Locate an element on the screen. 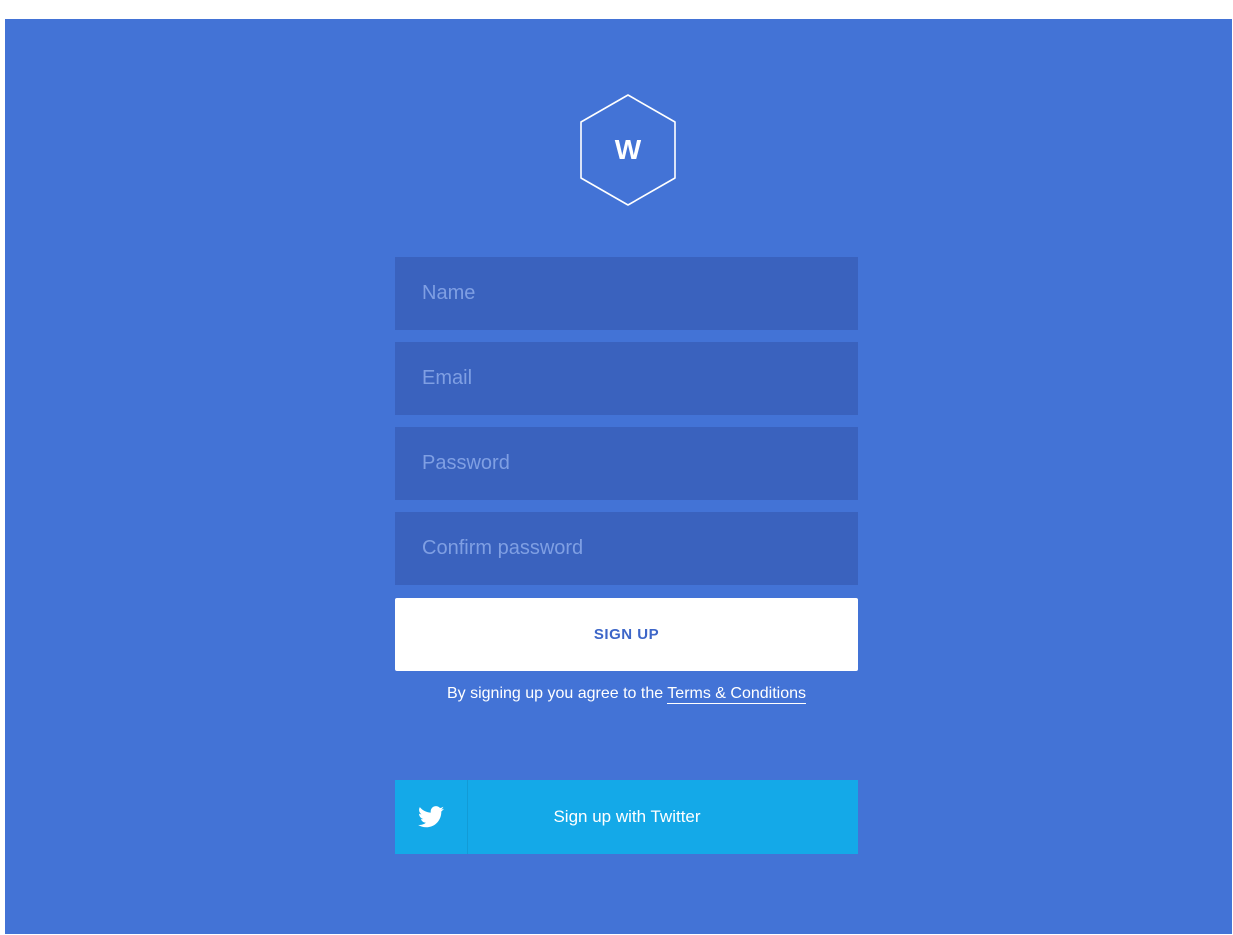 This screenshot has width=1233, height=935. terms-prefix: By signing up you agree to the is located at coordinates (557, 693).